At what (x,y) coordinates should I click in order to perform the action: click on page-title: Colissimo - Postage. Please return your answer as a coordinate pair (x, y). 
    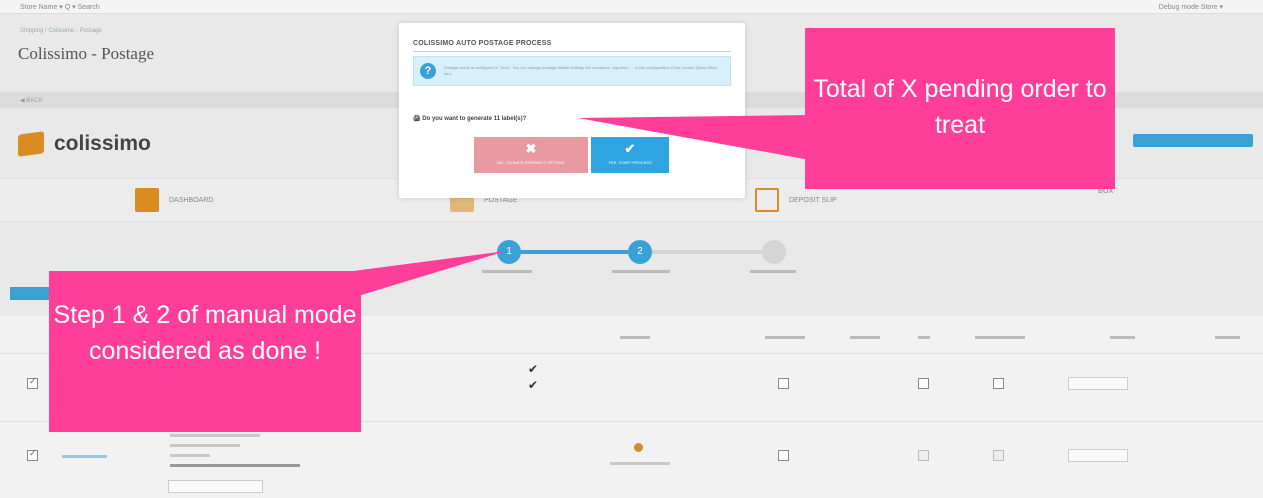
    Looking at the image, I should click on (86, 53).